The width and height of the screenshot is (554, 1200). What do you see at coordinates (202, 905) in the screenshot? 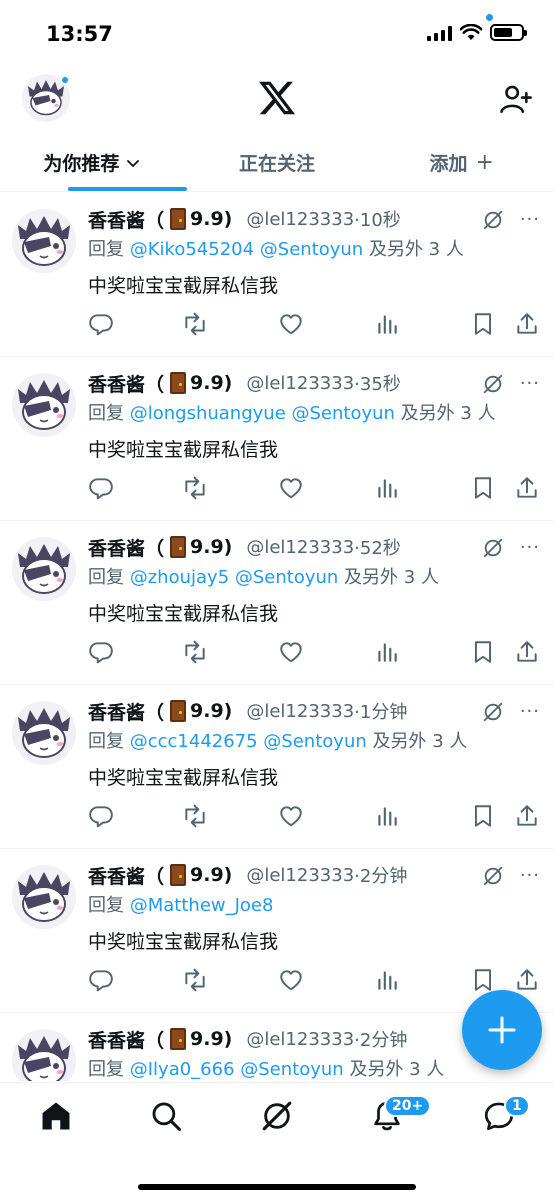
I see `reply-mentions: @Matthew_Joe8` at bounding box center [202, 905].